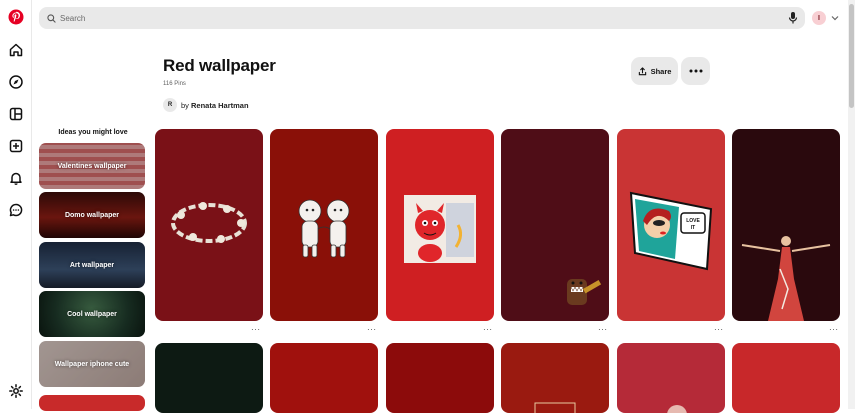  I want to click on pin-count: 116 Pins, so click(174, 84).